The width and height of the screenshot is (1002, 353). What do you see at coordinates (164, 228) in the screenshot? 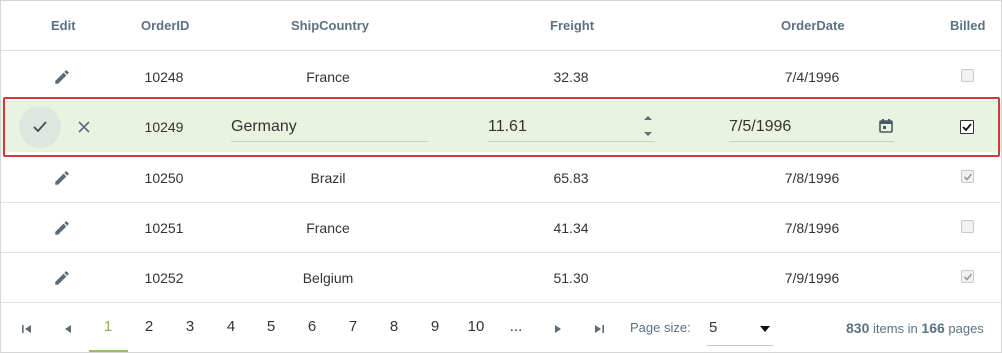
I see `cell-order-id: 10251` at bounding box center [164, 228].